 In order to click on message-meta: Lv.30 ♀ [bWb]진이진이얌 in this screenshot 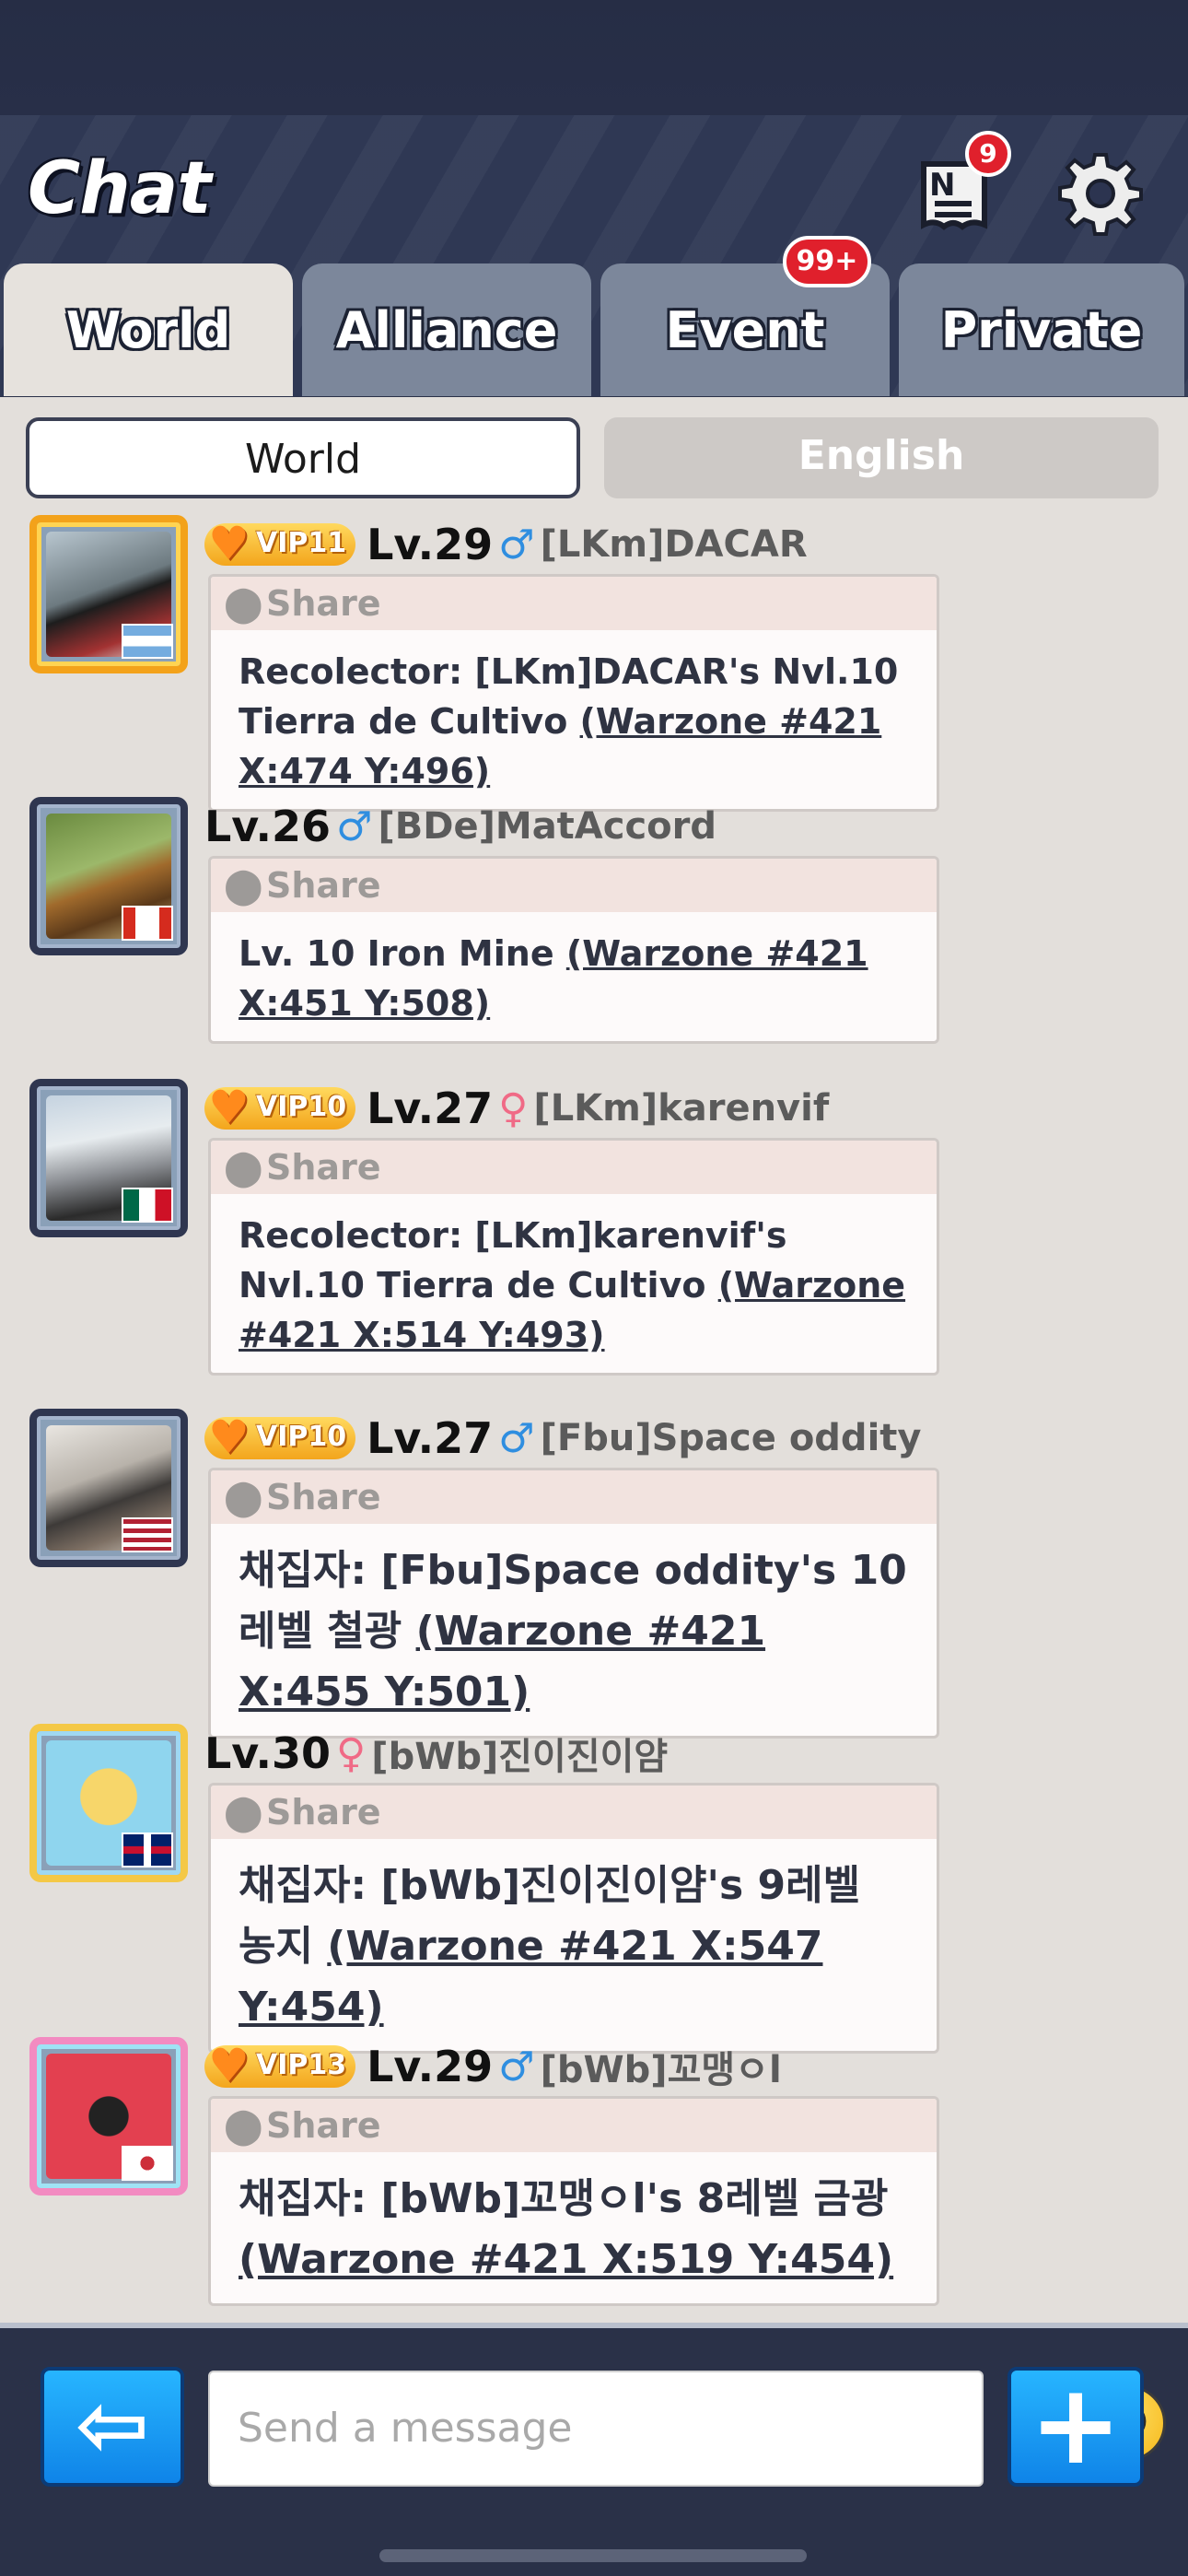, I will do `click(436, 1754)`.